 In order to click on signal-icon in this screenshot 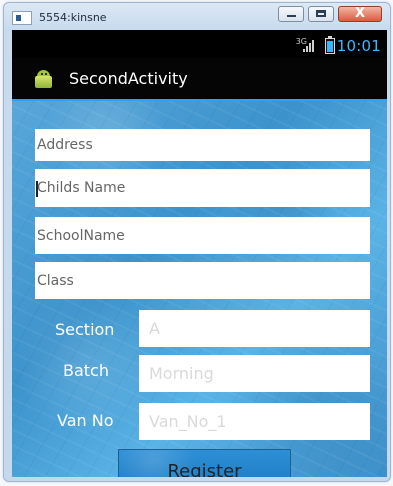, I will do `click(309, 46)`.